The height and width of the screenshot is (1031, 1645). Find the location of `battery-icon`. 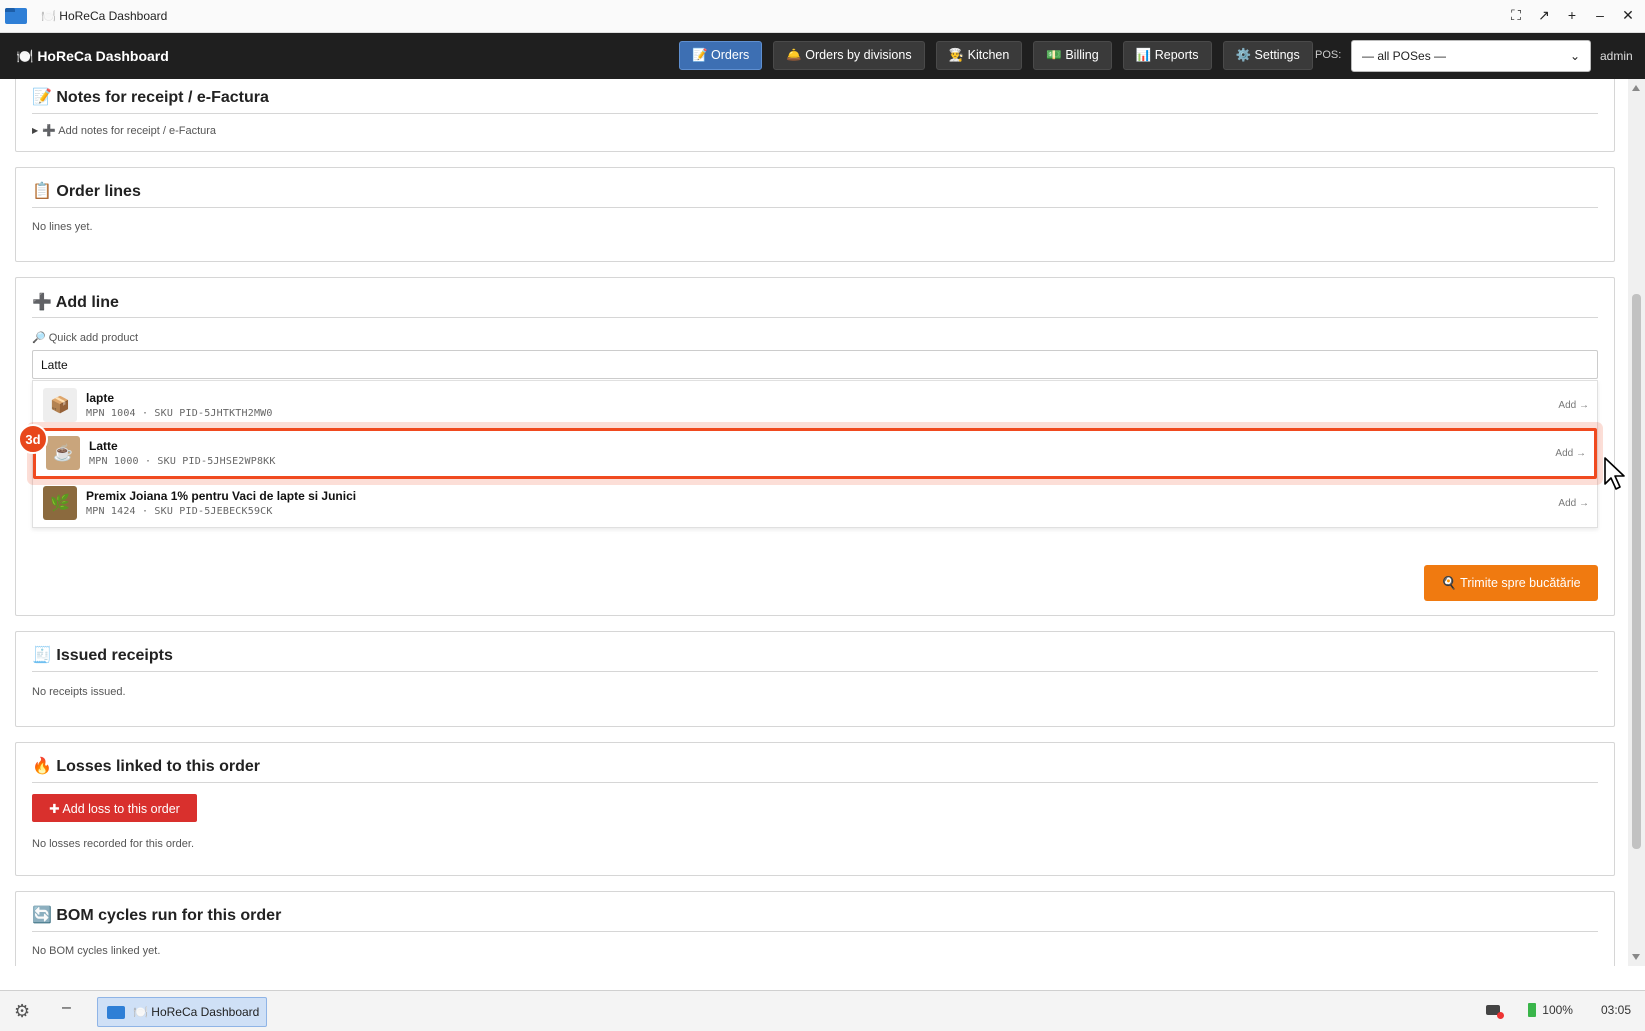

battery-icon is located at coordinates (1532, 1010).